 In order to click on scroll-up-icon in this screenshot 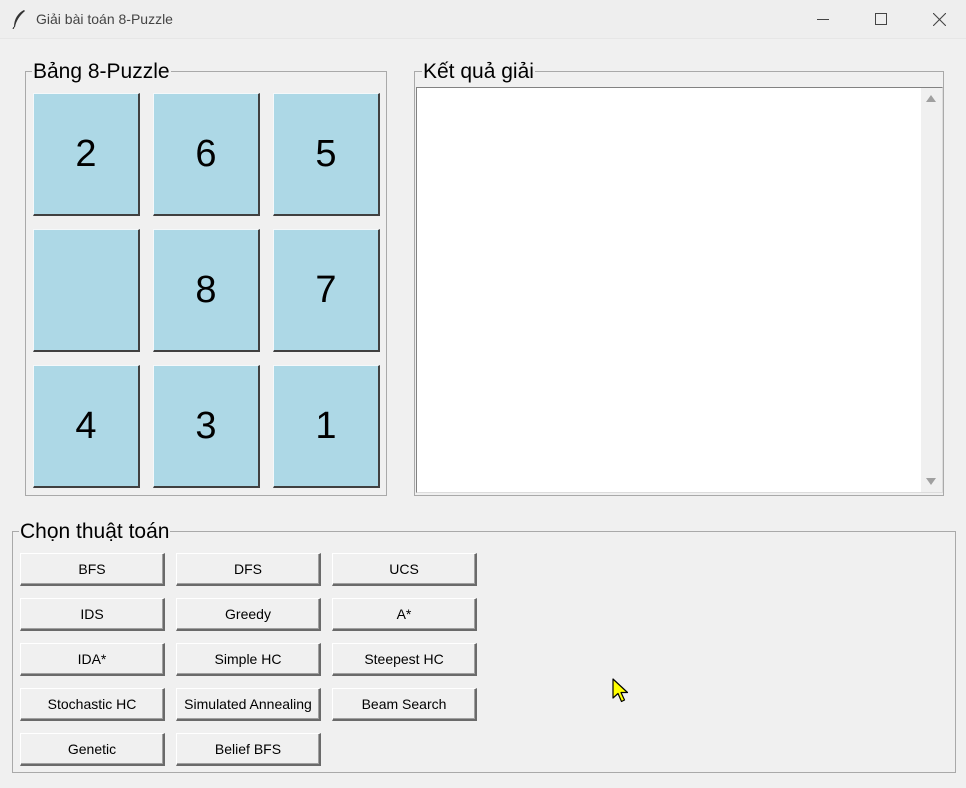, I will do `click(931, 98)`.